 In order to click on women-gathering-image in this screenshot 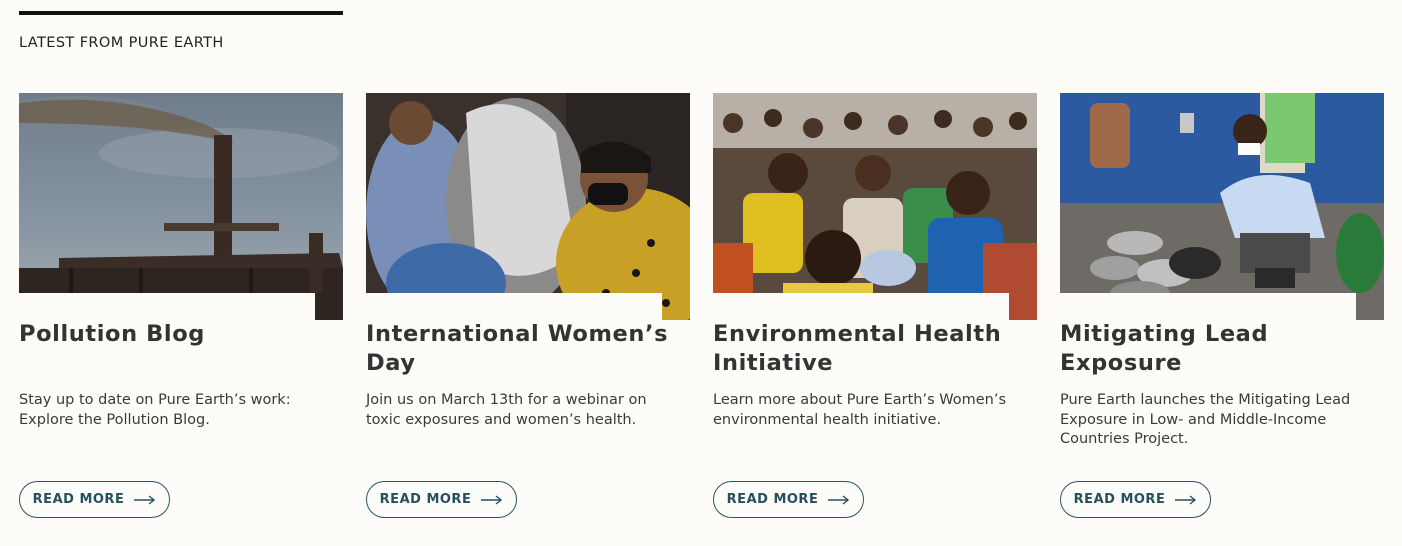, I will do `click(528, 206)`.